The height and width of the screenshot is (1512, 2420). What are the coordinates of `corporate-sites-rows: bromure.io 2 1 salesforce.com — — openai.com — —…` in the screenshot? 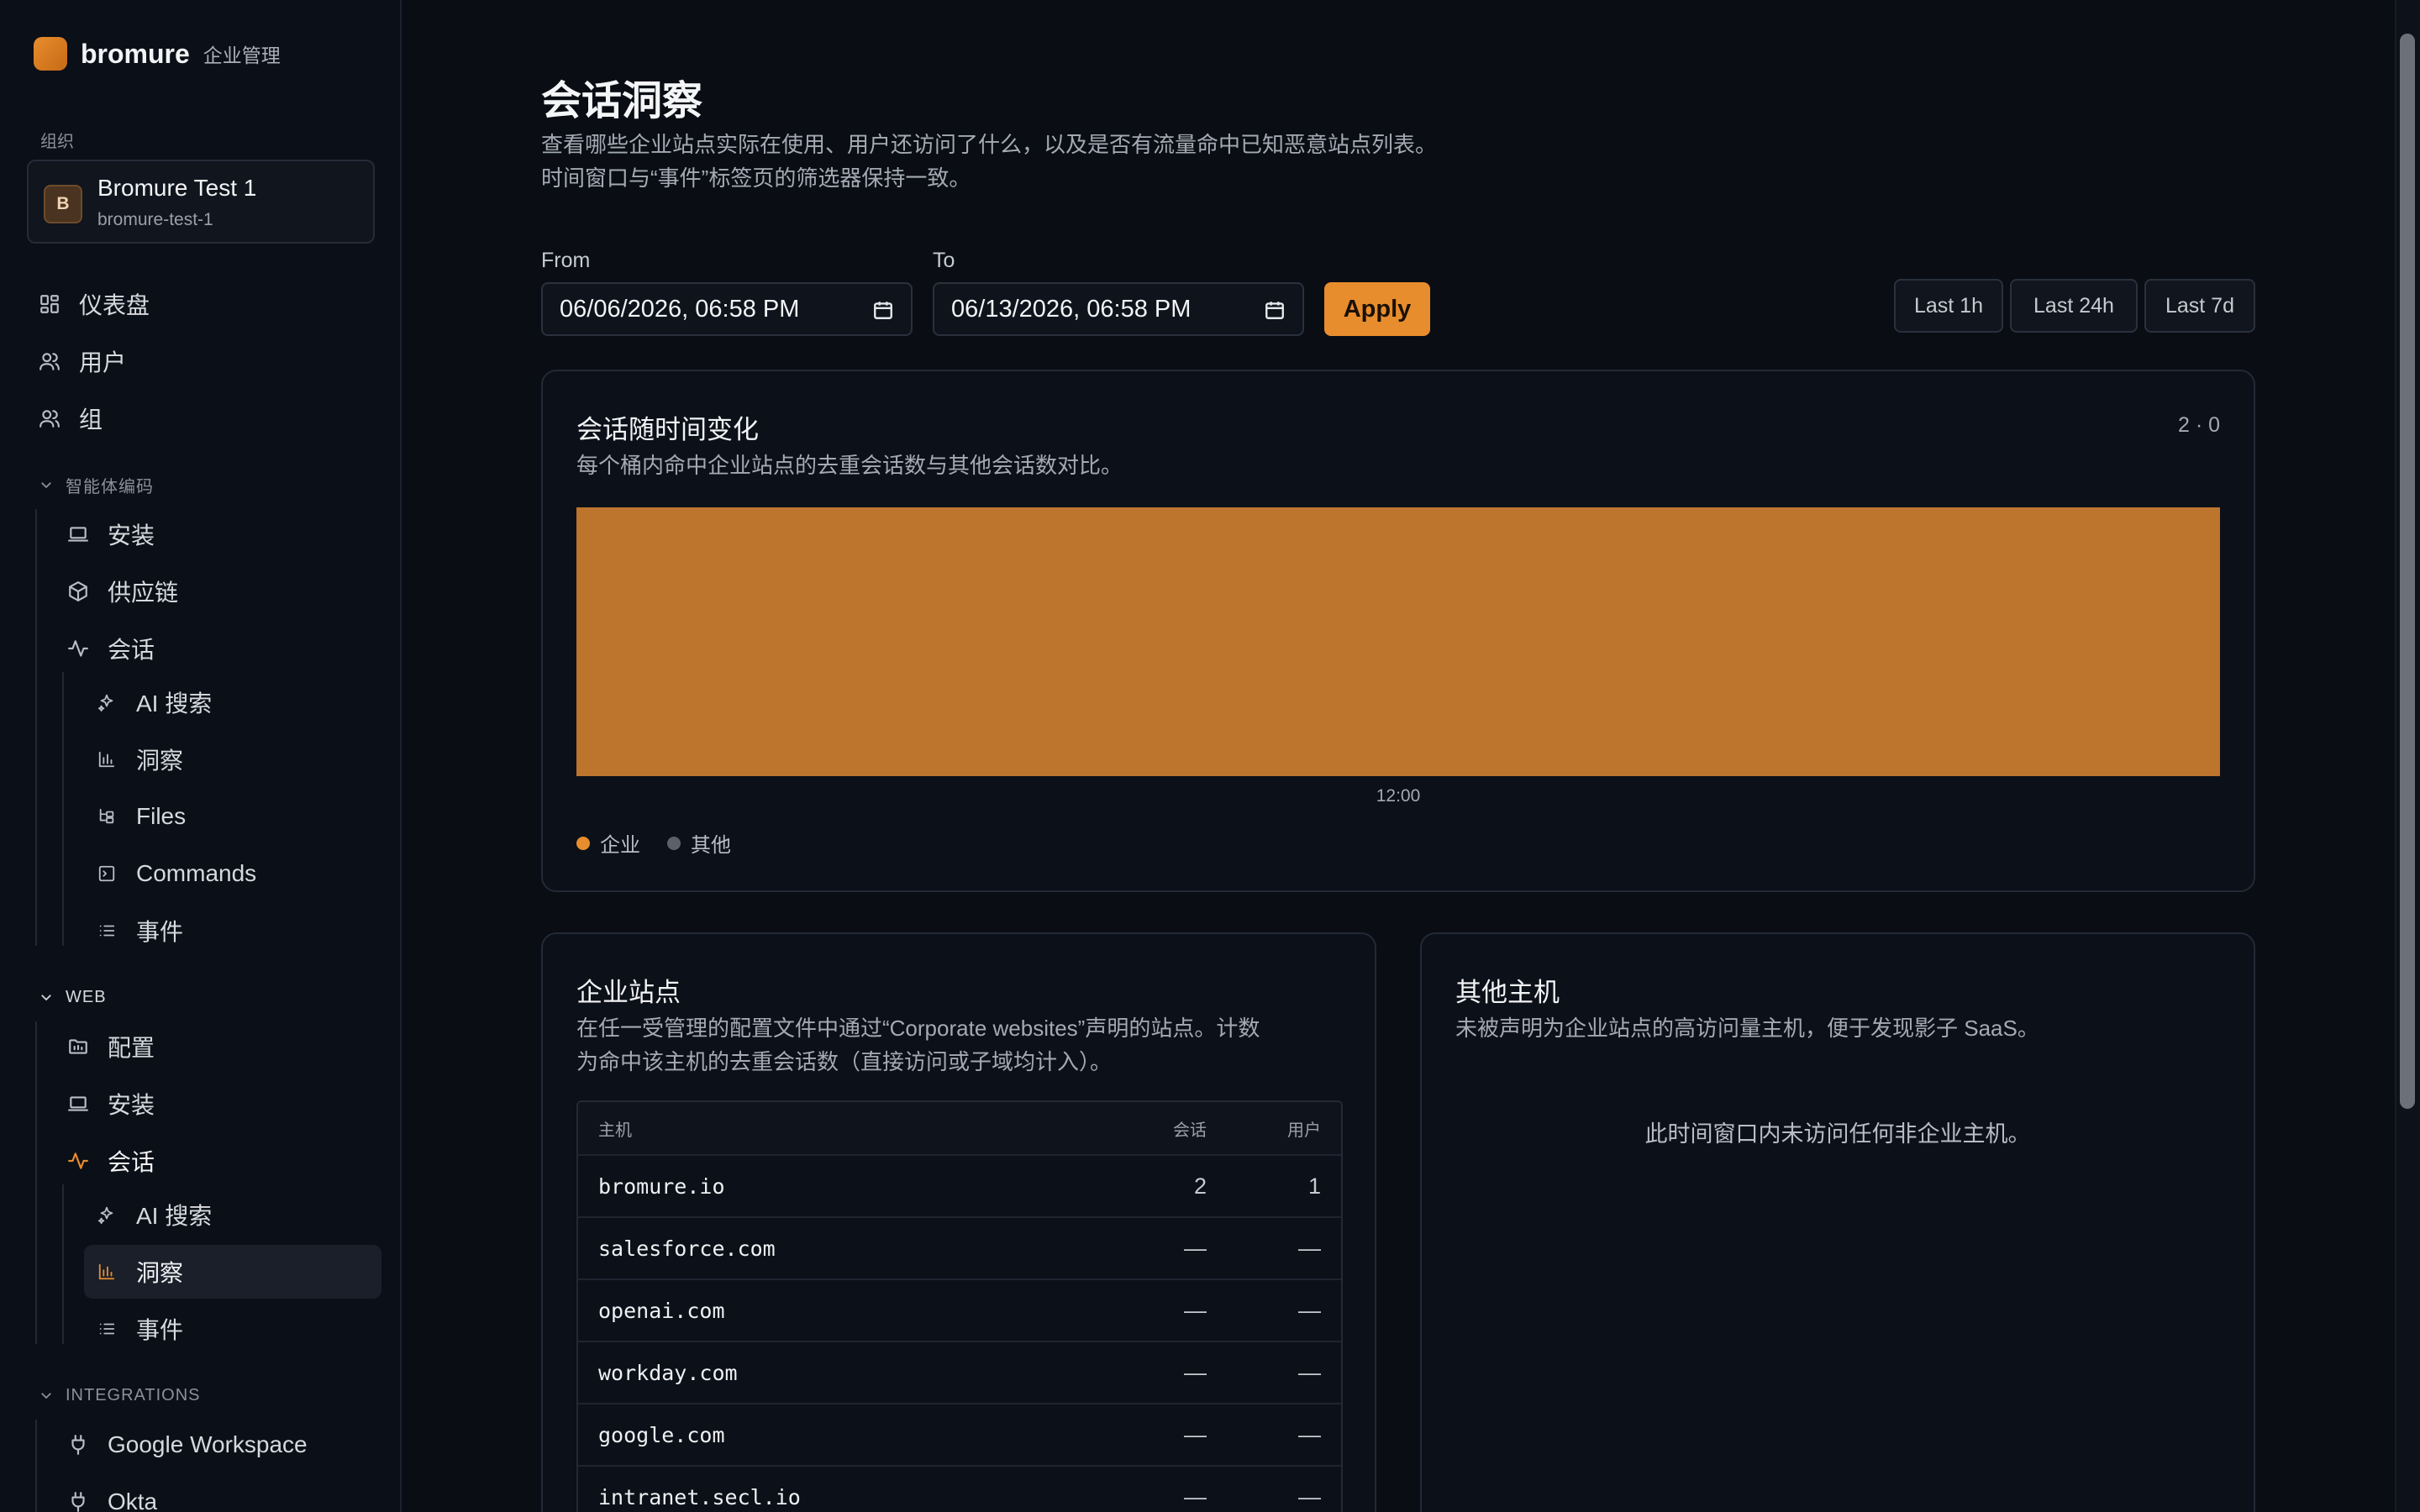 It's located at (960, 1333).